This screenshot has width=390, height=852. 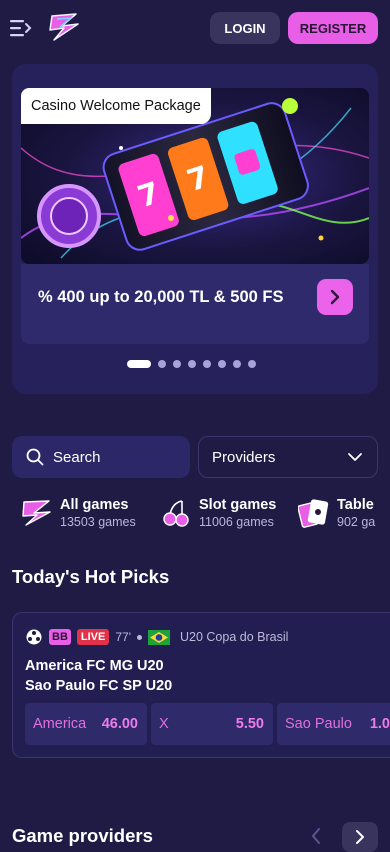 I want to click on odd-value: 5.50, so click(x=249, y=724).